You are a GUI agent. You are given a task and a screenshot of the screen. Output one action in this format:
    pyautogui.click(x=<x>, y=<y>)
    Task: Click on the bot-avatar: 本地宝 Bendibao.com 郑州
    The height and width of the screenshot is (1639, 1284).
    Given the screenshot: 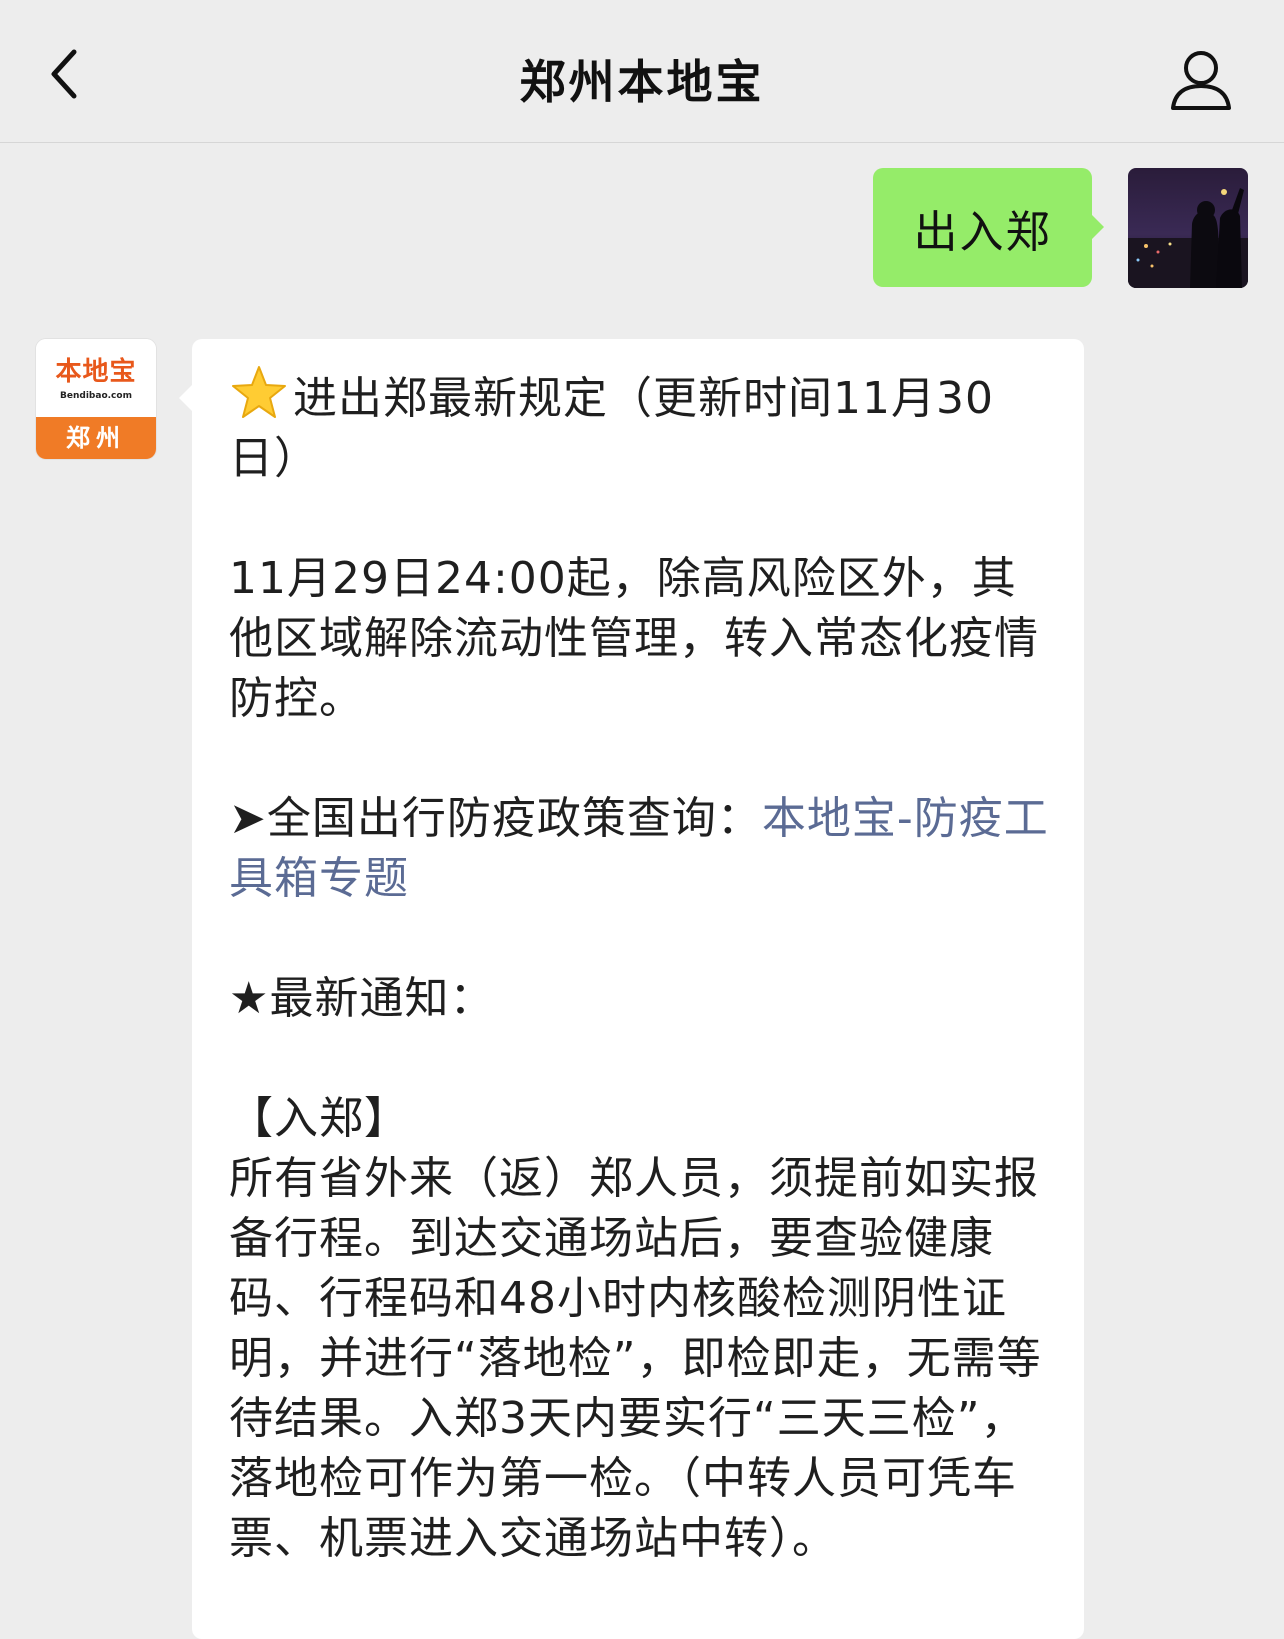 What is the action you would take?
    pyautogui.click(x=96, y=399)
    